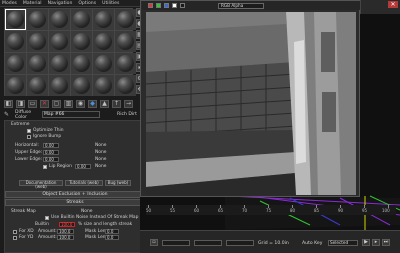 The height and width of the screenshot is (253, 400). I want to click on end-frame-icon: ⏭, so click(386, 242).